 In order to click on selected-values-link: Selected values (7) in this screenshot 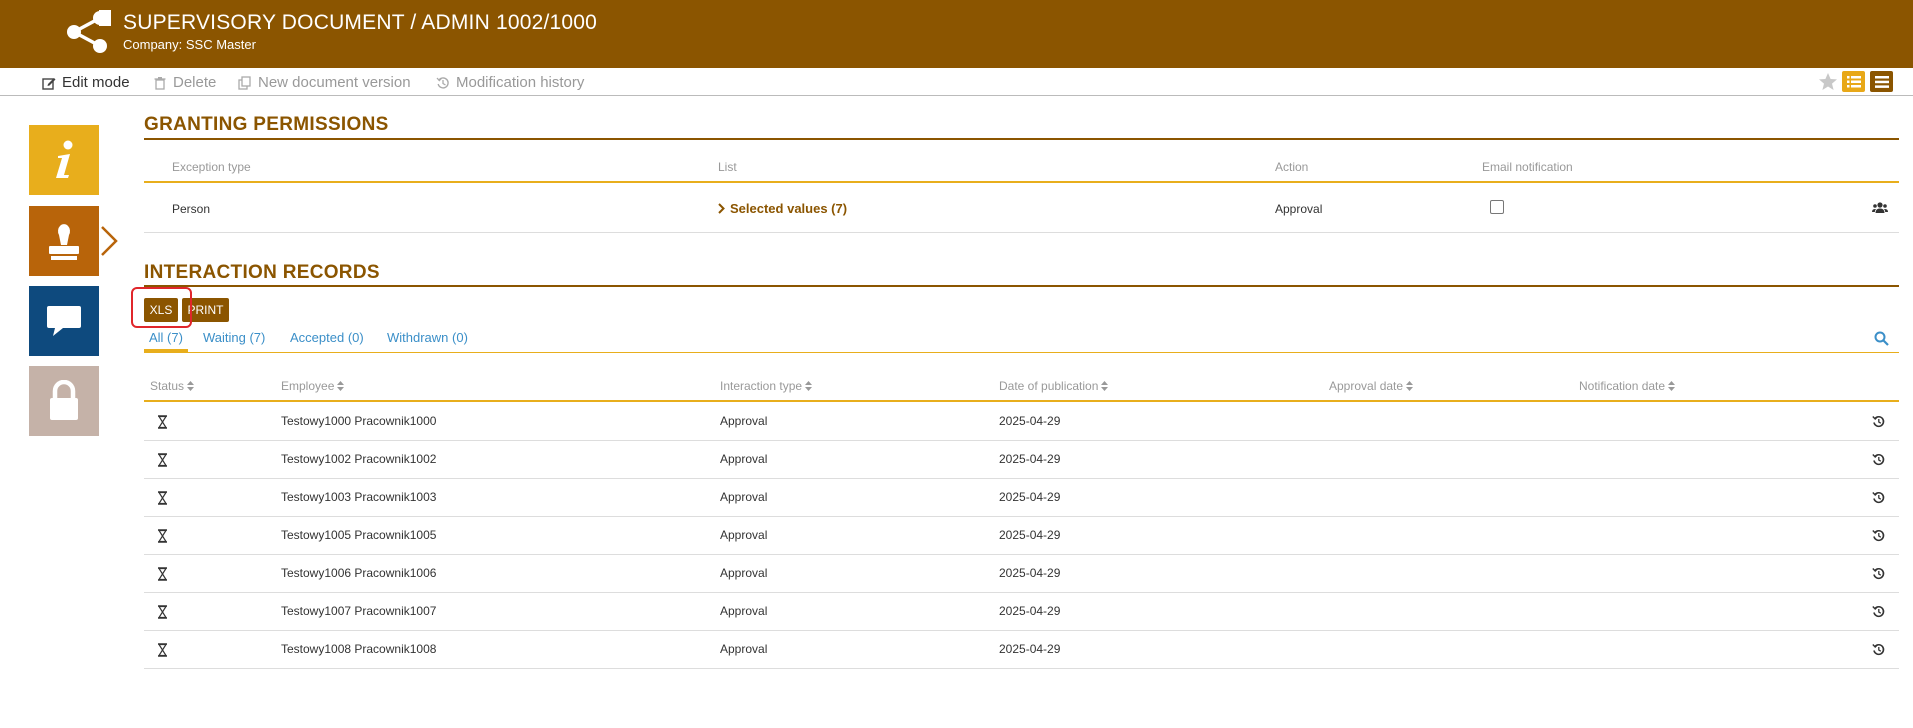, I will do `click(782, 208)`.